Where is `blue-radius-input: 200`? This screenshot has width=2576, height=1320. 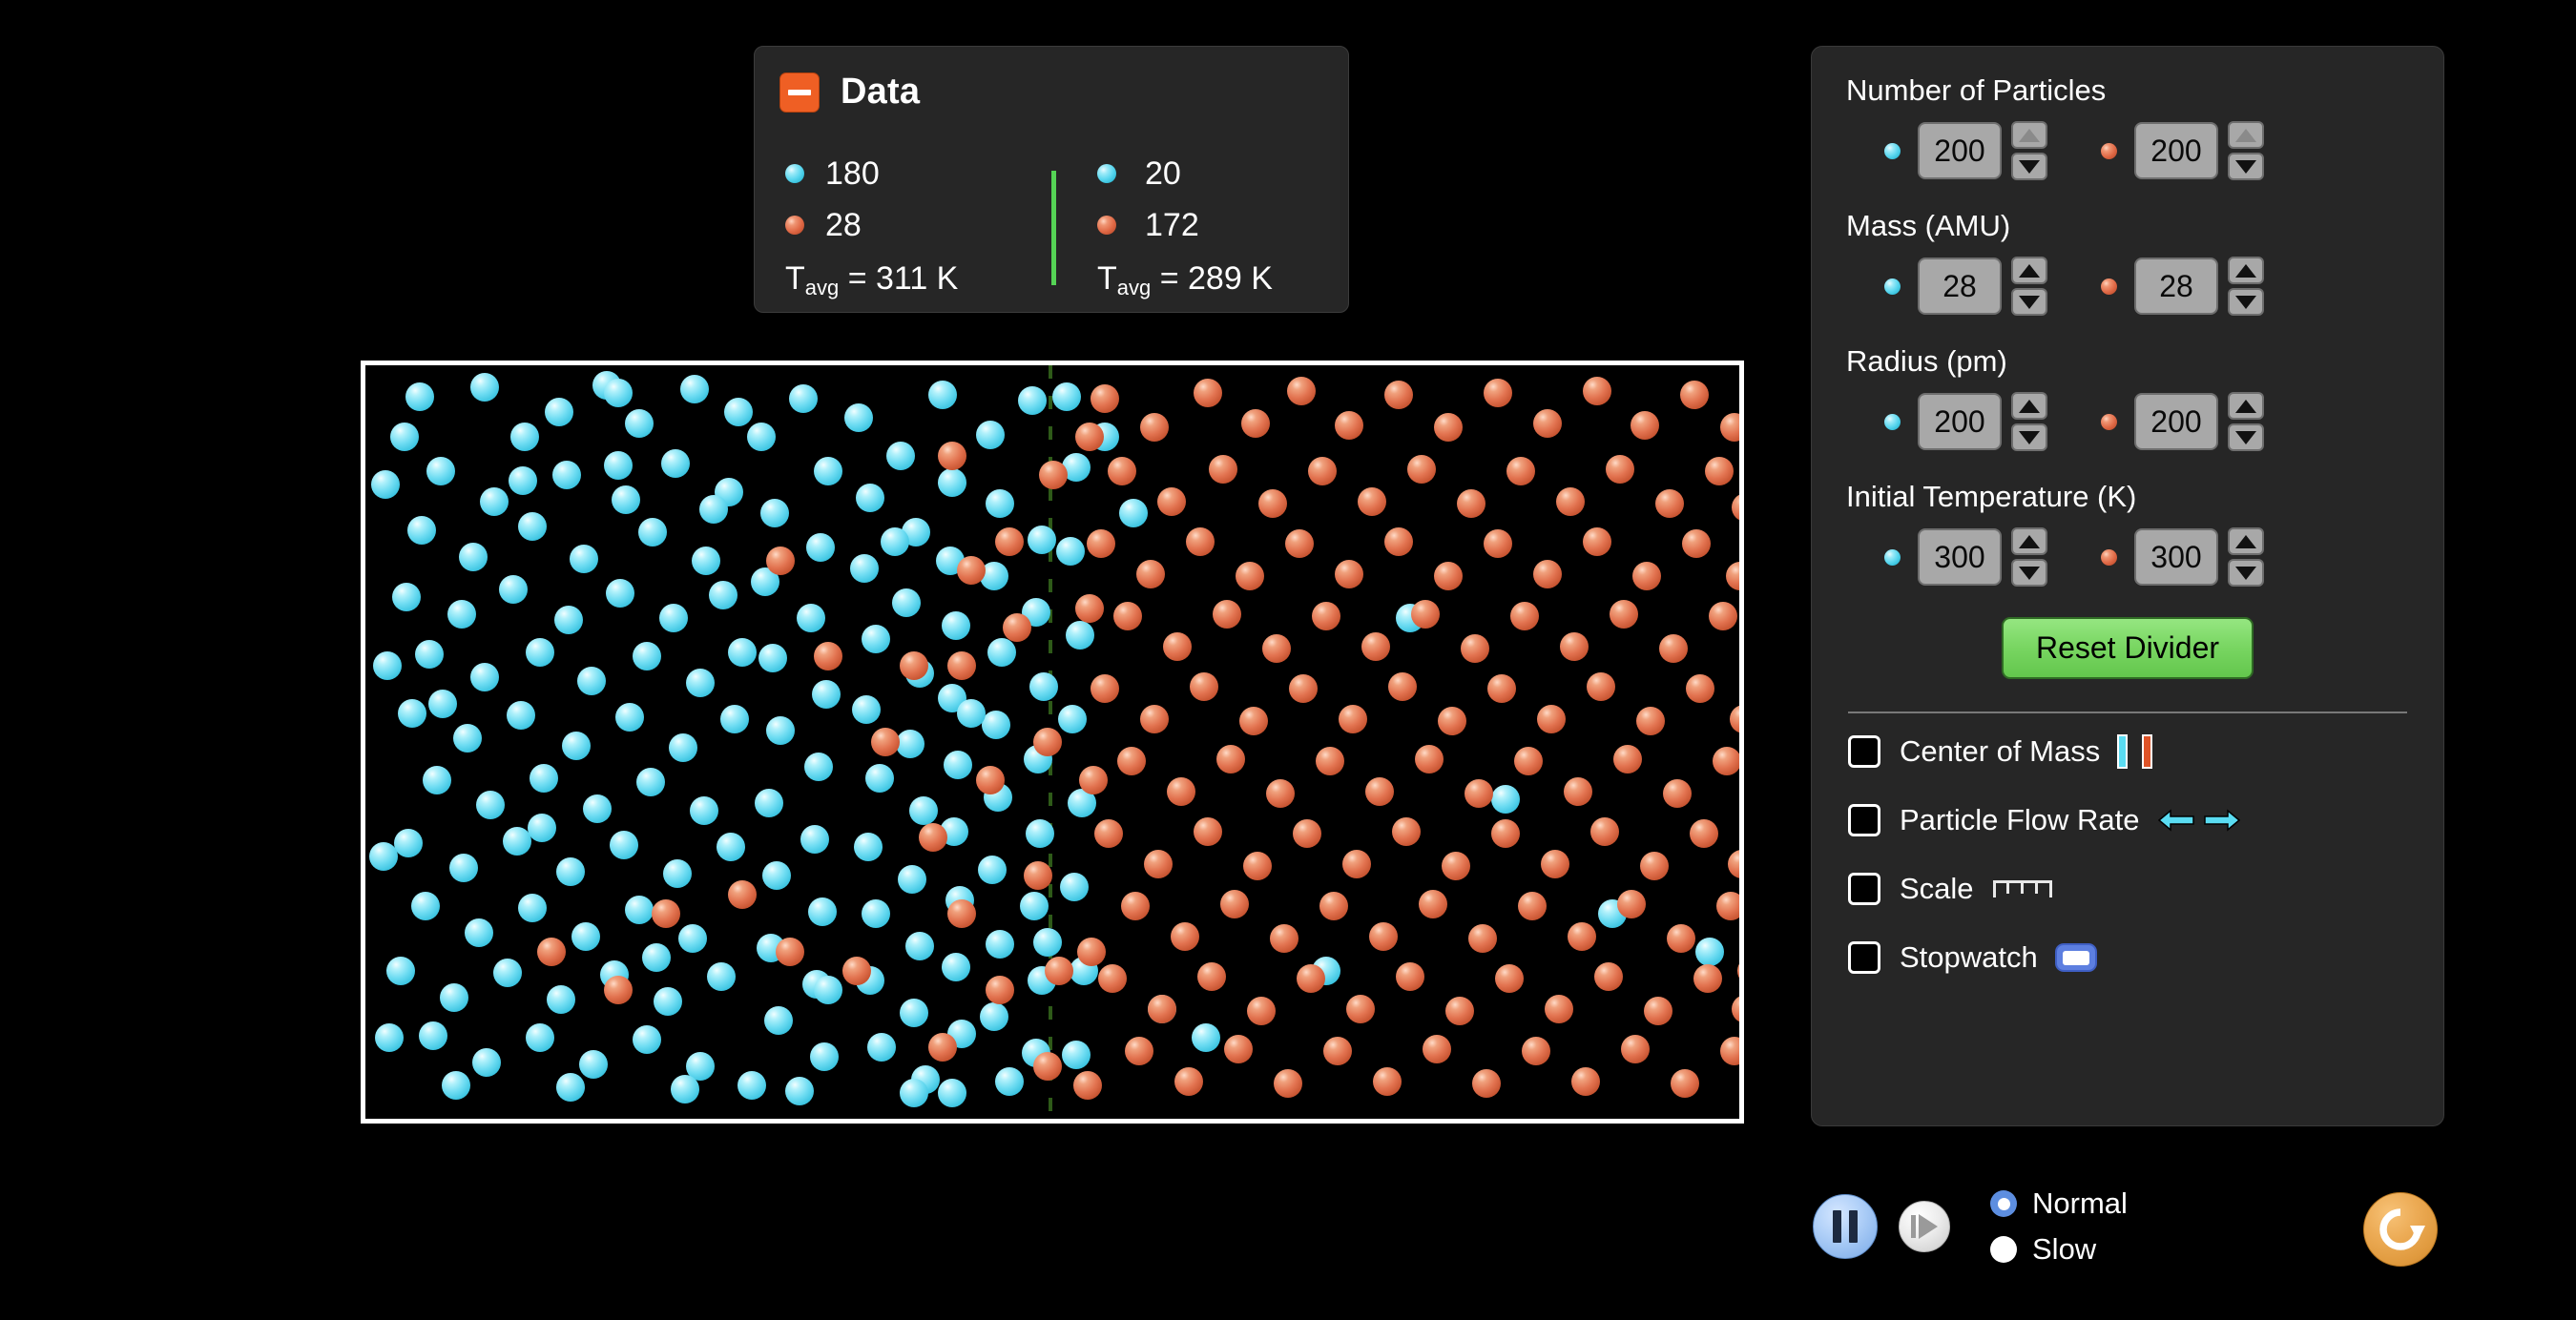
blue-radius-input: 200 is located at coordinates (1960, 422).